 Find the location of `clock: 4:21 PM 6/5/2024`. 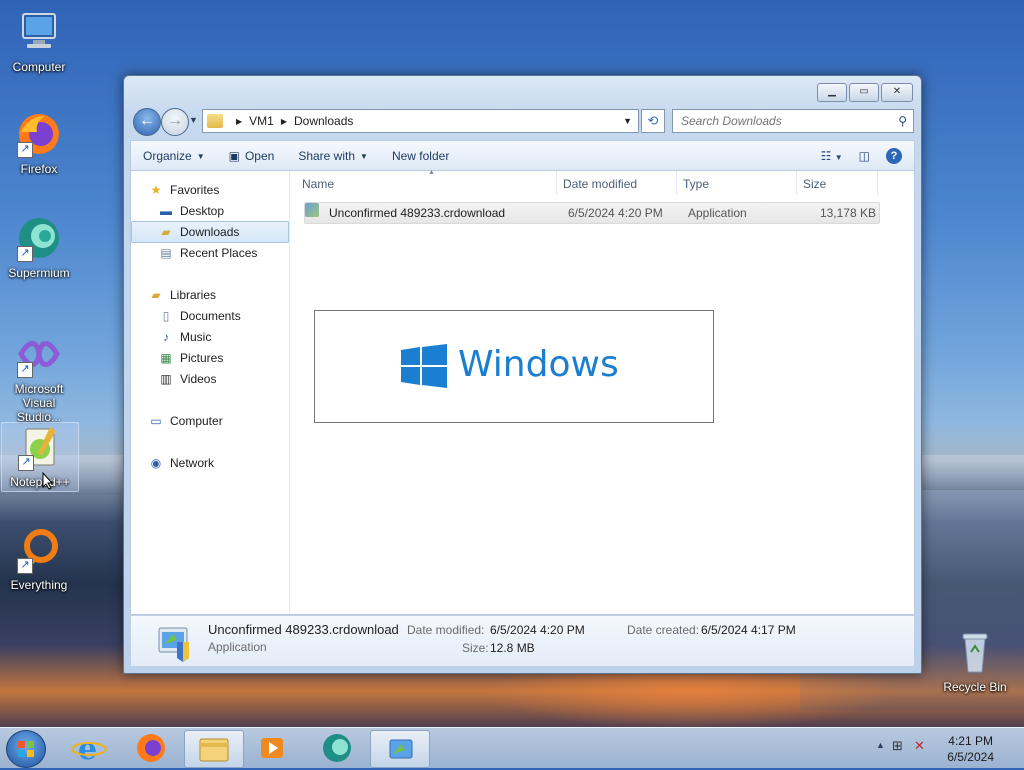

clock: 4:21 PM 6/5/2024 is located at coordinates (970, 749).